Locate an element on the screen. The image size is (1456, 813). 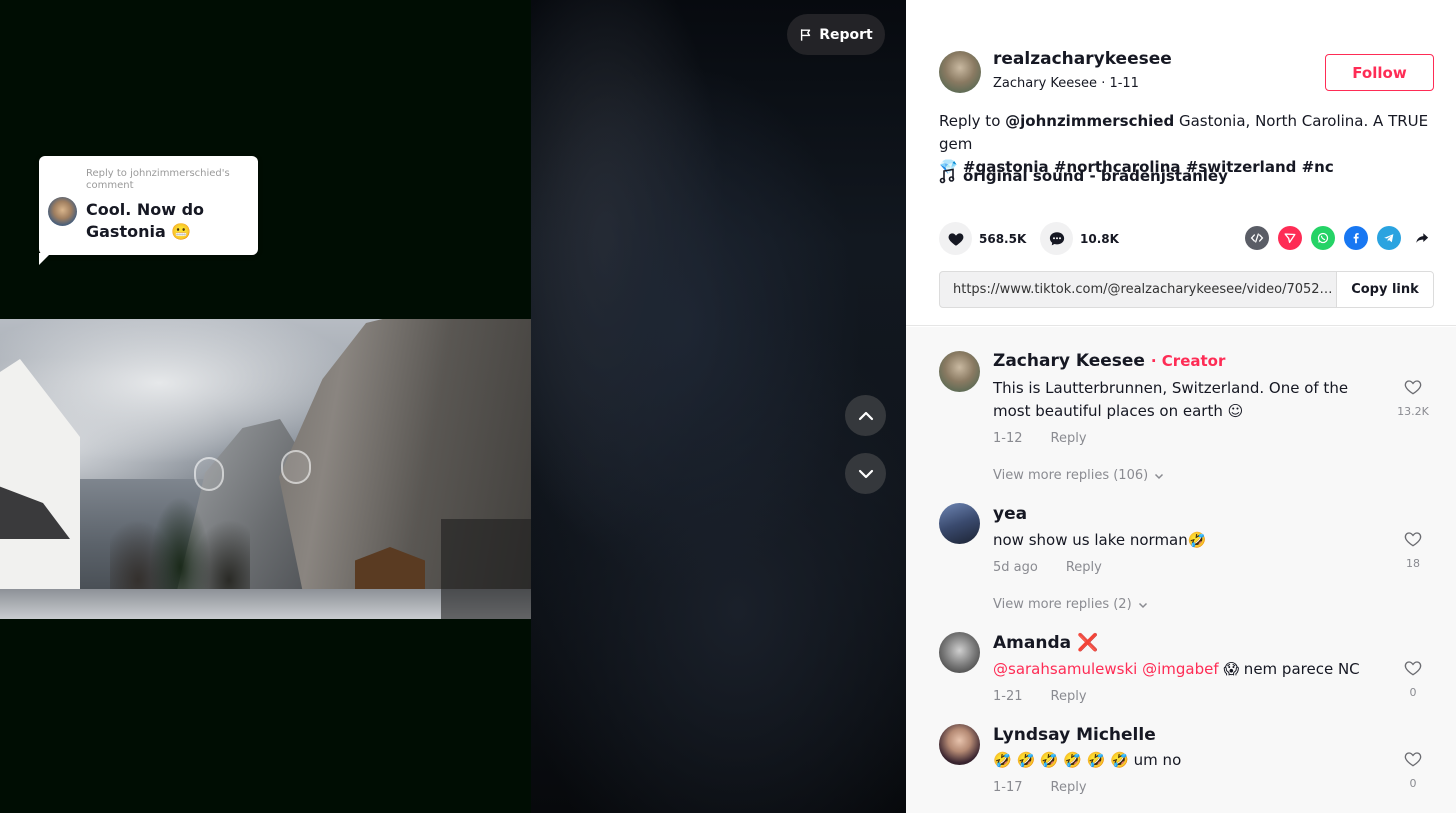
caption-mention: @johnzimmerschied is located at coordinates (1089, 121).